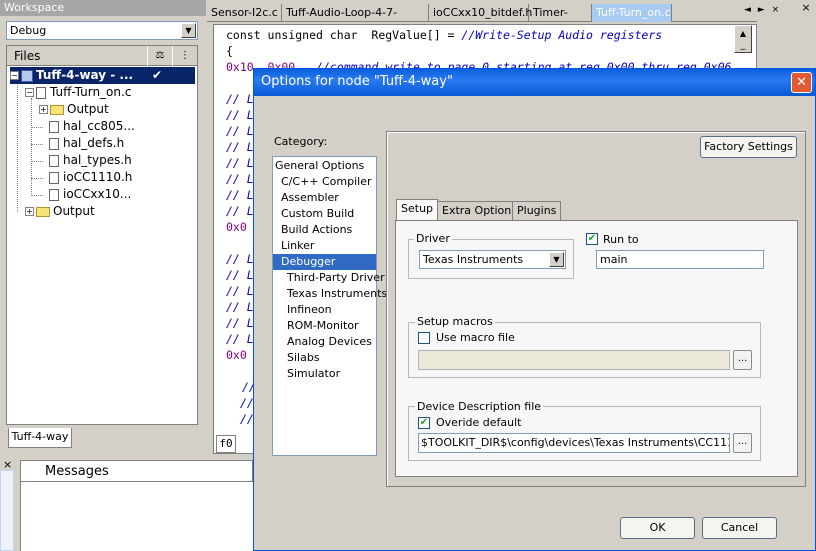 The height and width of the screenshot is (551, 816). I want to click on configuration-value: Debug, so click(28, 30).